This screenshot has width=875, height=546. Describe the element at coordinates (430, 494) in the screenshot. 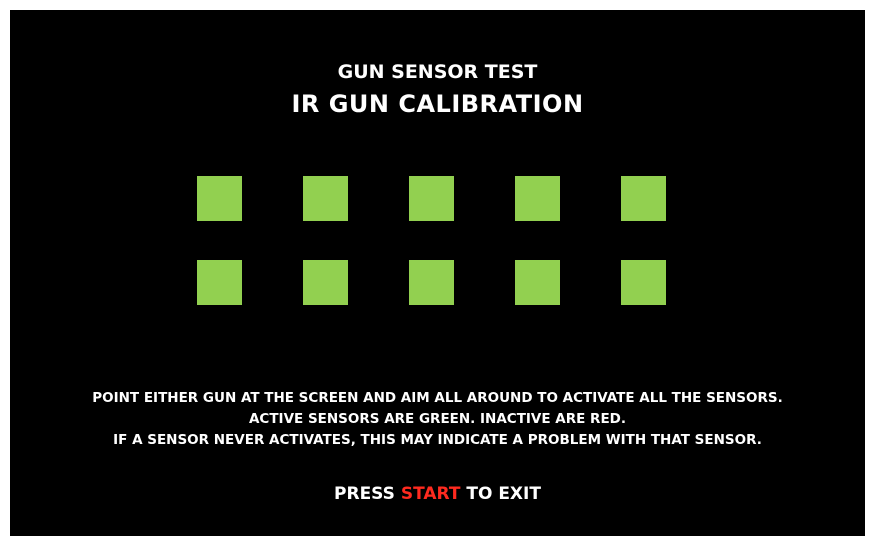

I see `start-key-label: START` at that location.